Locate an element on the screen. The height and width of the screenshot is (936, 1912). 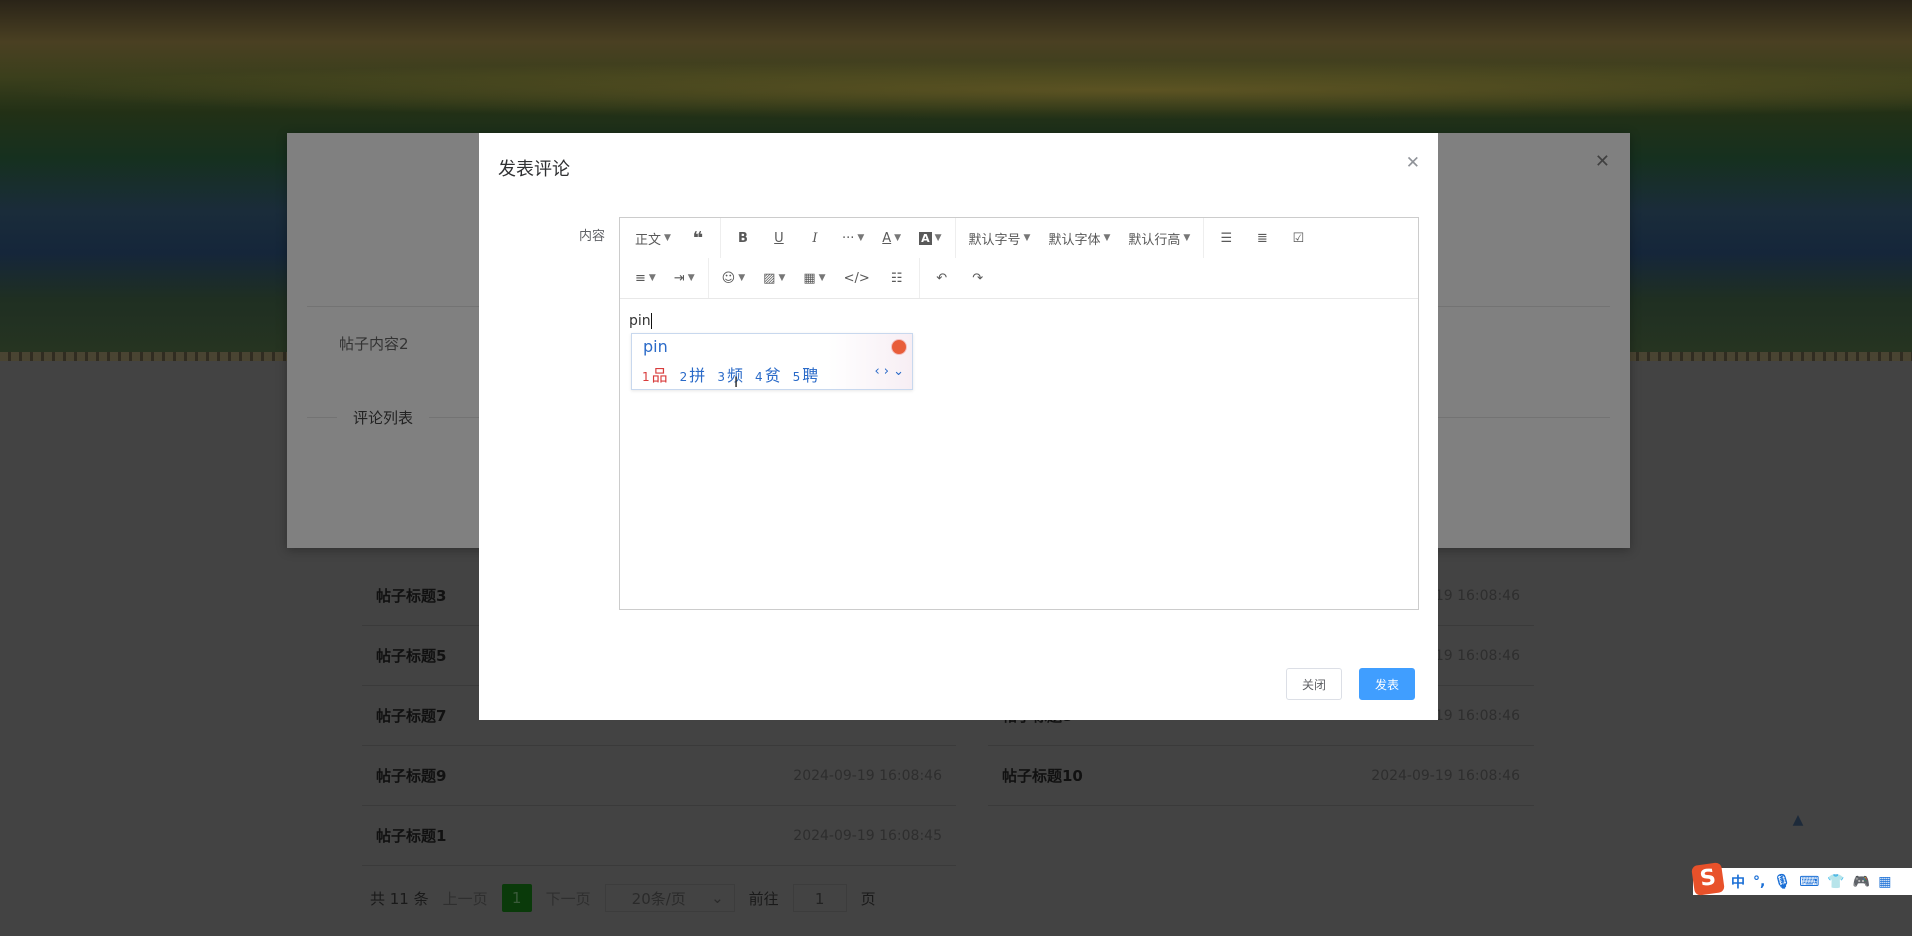
page-1-button: 1 is located at coordinates (516, 898).